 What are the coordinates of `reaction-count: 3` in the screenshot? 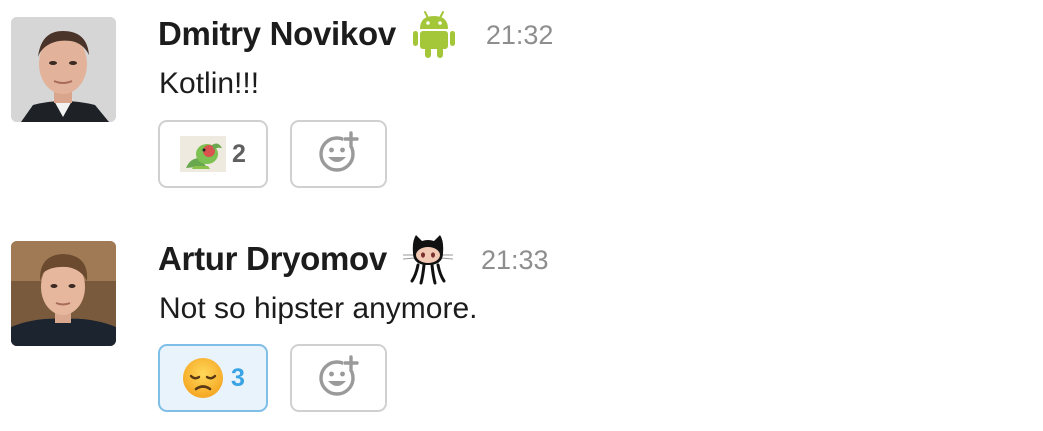 It's located at (238, 377).